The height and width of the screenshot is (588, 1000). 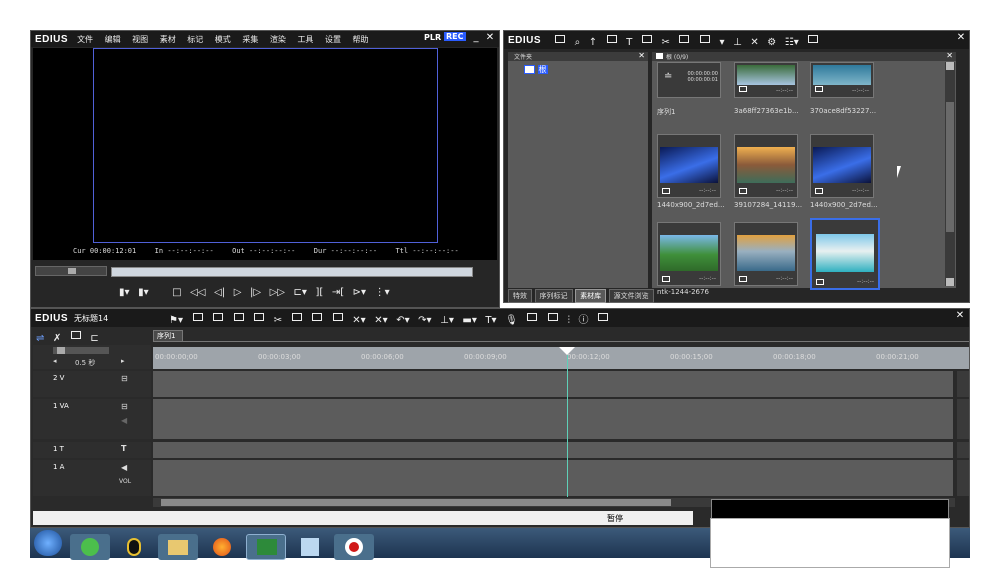 What do you see at coordinates (532, 317) in the screenshot?
I see `render-icon` at bounding box center [532, 317].